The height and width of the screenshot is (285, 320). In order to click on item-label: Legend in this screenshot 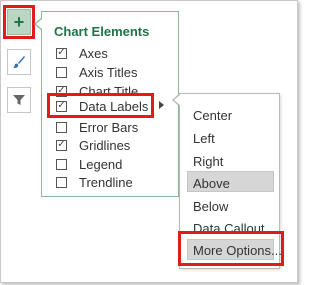, I will do `click(101, 164)`.